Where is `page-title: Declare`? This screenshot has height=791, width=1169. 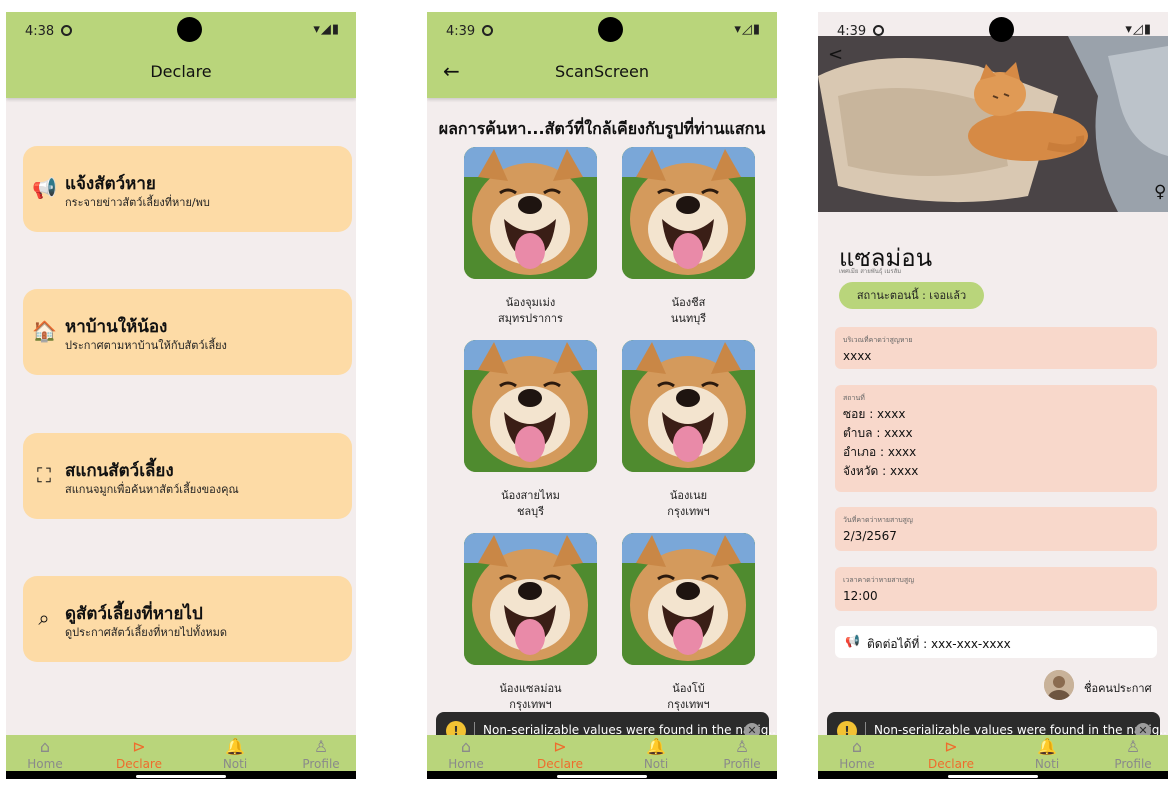
page-title: Declare is located at coordinates (181, 71).